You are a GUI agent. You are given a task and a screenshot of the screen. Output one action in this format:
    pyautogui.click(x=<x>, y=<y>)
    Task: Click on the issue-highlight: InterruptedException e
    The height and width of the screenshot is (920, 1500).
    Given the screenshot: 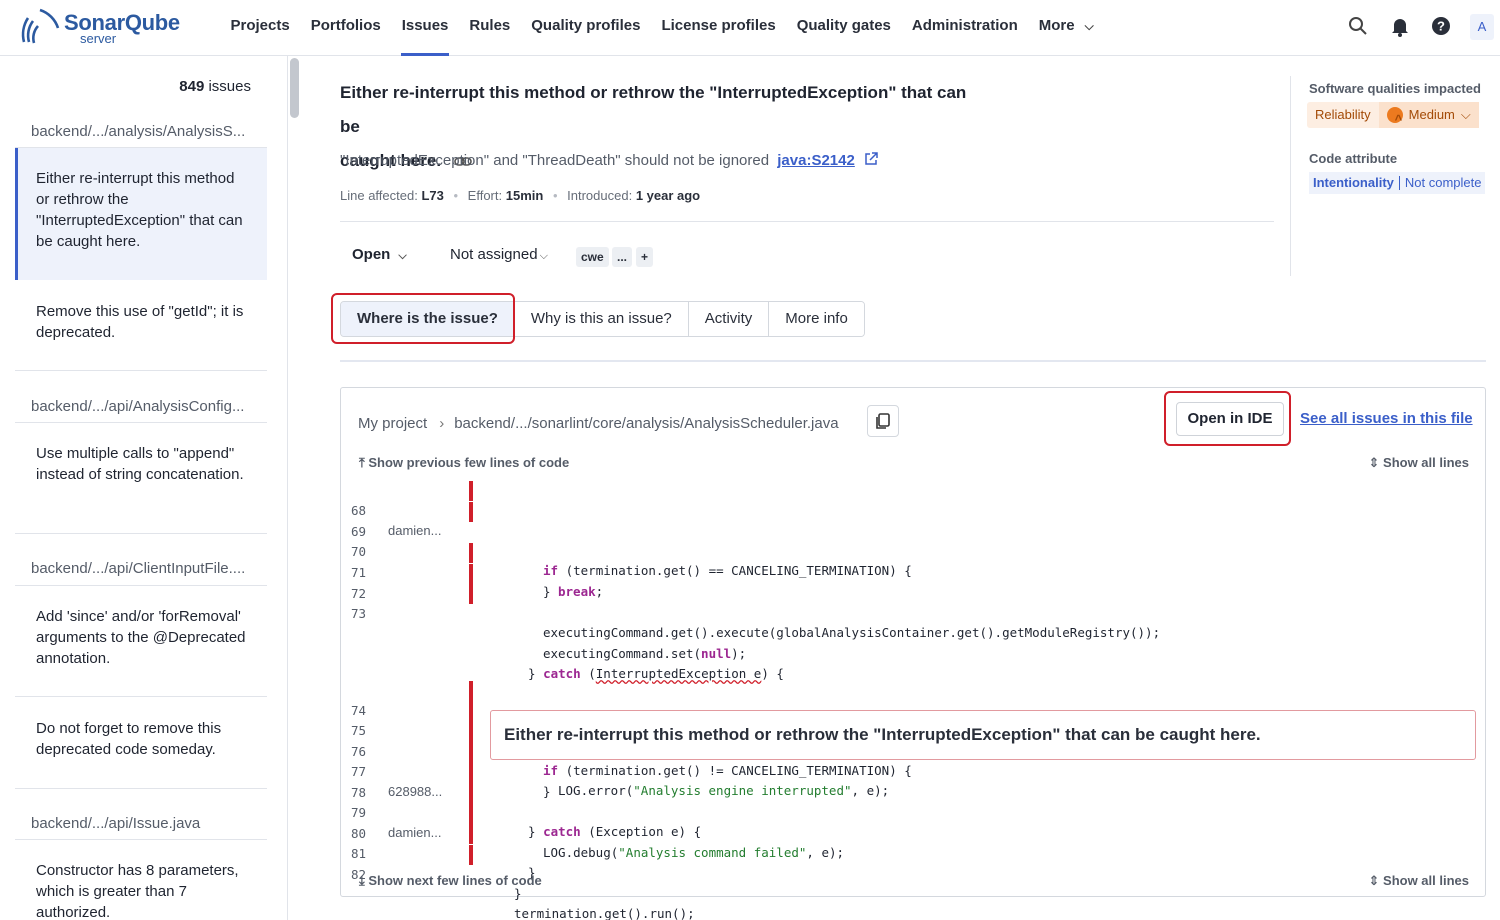 What is the action you would take?
    pyautogui.click(x=679, y=673)
    